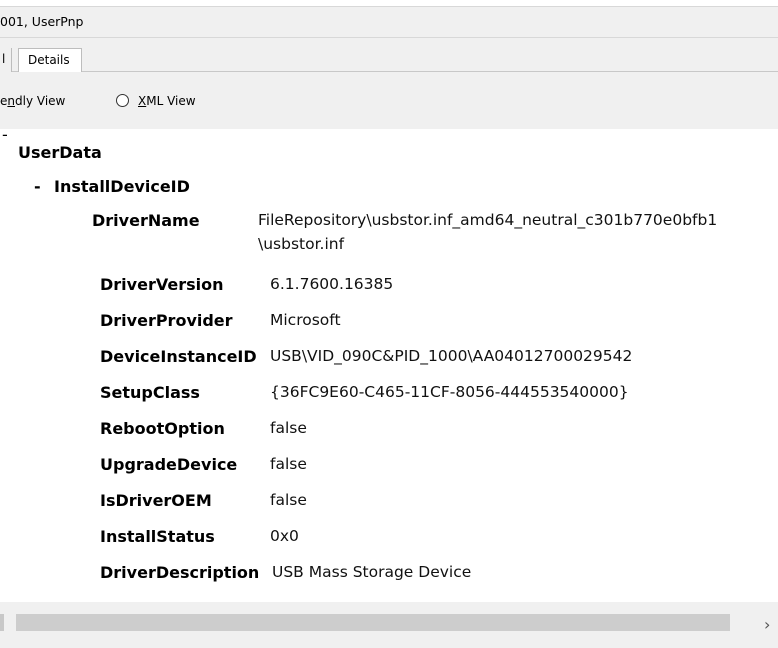  I want to click on tab-details-label: Details, so click(49, 60).